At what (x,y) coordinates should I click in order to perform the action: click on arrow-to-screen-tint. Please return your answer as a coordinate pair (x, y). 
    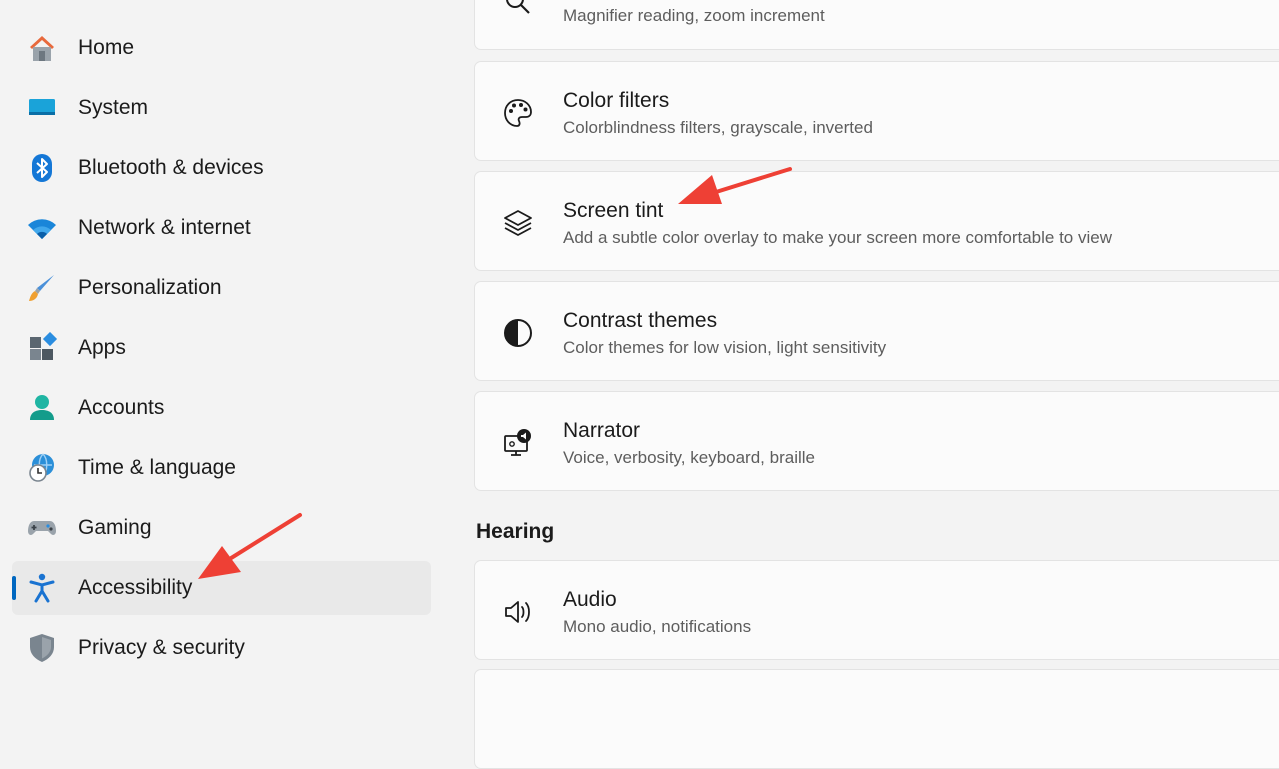
    Looking at the image, I should click on (735, 185).